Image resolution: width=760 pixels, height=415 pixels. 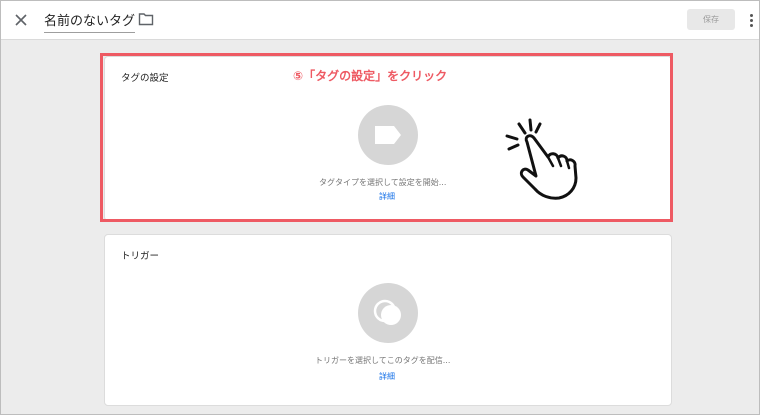 I want to click on annotation-text: ⑤「タグの設定」をクリック, so click(x=370, y=76).